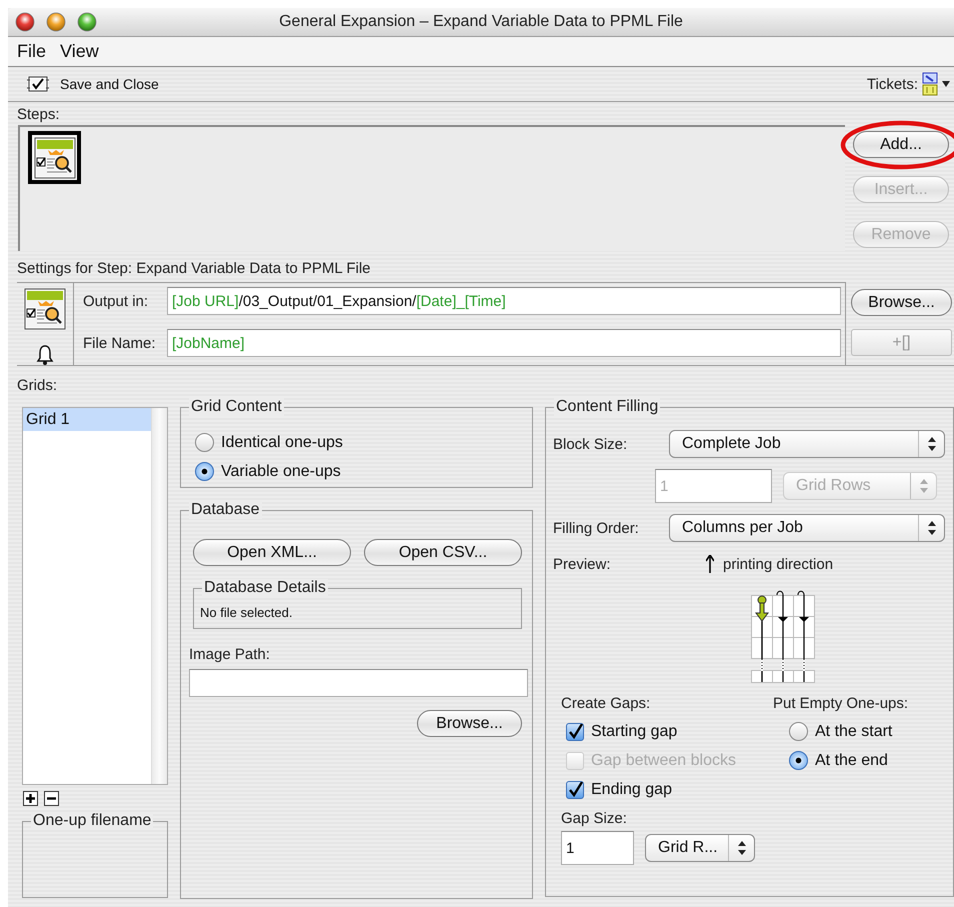  I want to click on field-label: Output in:, so click(116, 301).